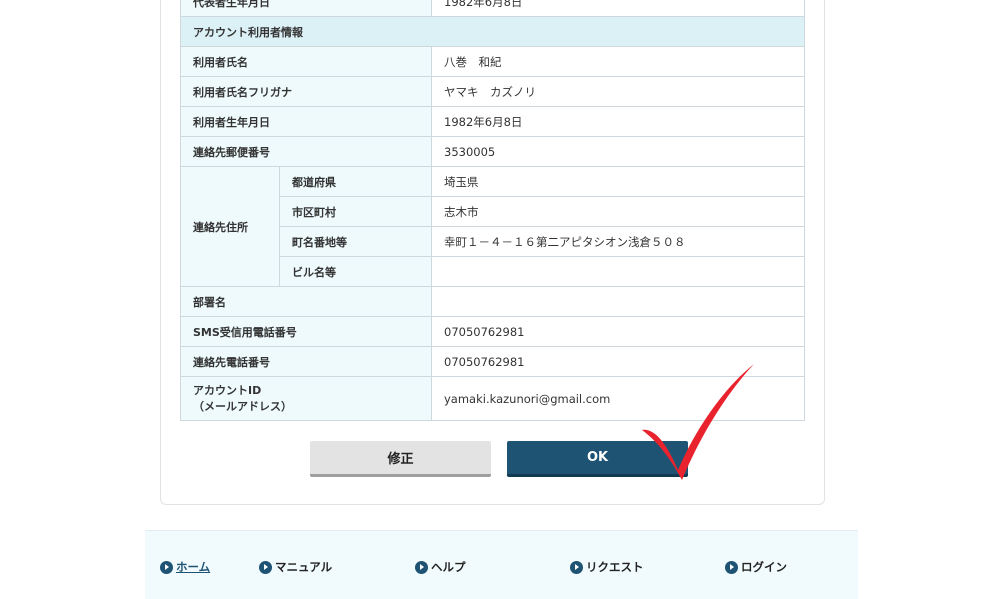  Describe the element at coordinates (615, 567) in the screenshot. I see `footer-nav-request-label: リクエスト` at that location.